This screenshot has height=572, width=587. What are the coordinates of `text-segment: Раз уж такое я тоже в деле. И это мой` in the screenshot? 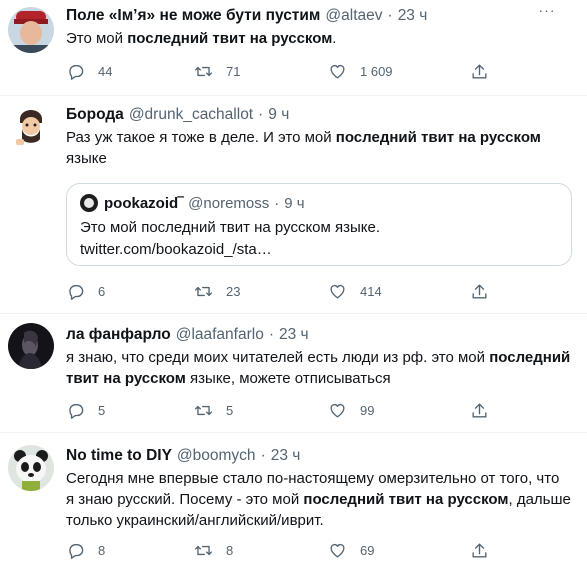 It's located at (201, 137).